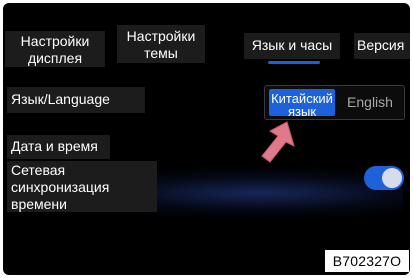 Image resolution: width=413 pixels, height=278 pixels. I want to click on tab-theme-settings: Настройки темы, so click(161, 44).